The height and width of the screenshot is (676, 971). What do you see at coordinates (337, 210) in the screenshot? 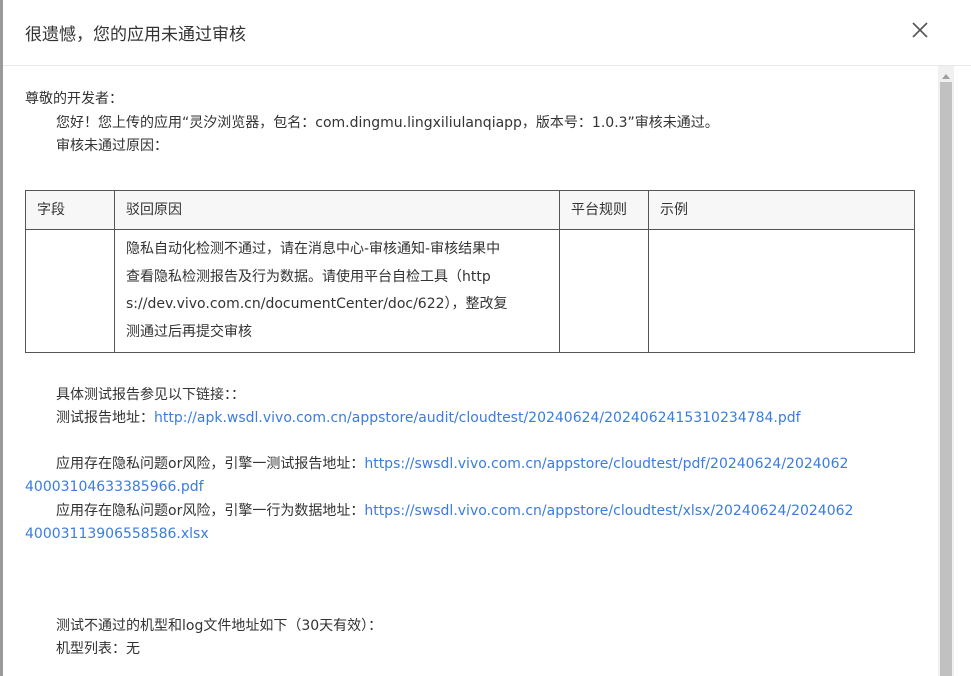
I see `column-header-reason: 驳回原因` at bounding box center [337, 210].